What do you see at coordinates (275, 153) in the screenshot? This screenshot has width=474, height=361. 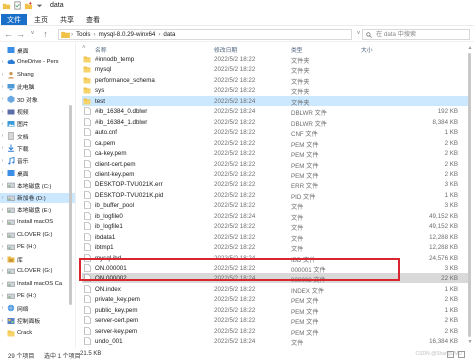 I see `file-row: ca-key.pem 2022/5/2 18:22 PEM 文件 2 KB` at bounding box center [275, 153].